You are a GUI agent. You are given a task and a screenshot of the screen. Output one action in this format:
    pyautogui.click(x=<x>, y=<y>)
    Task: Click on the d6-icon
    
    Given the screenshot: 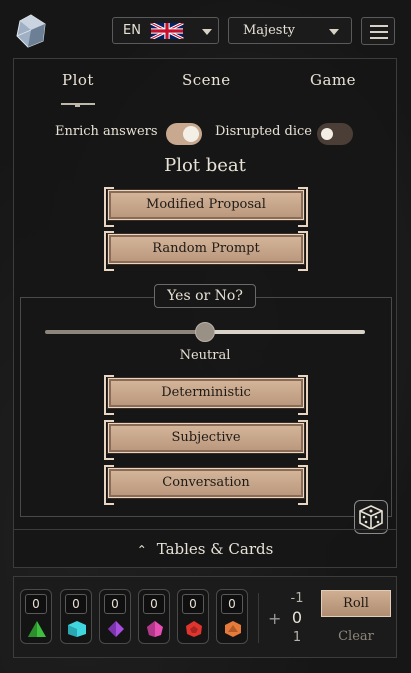 What is the action you would take?
    pyautogui.click(x=77, y=629)
    